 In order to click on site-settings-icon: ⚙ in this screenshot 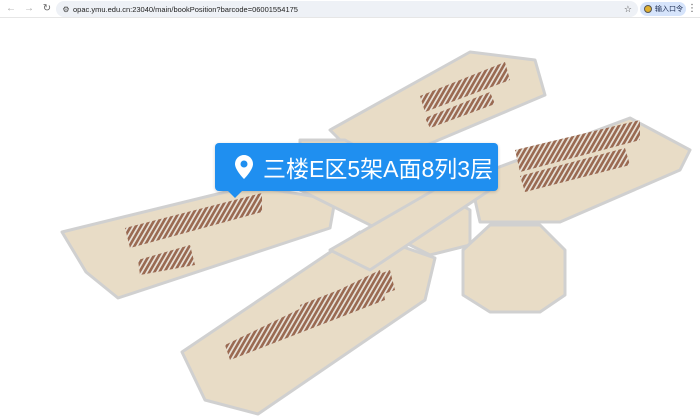, I will do `click(66, 9)`.